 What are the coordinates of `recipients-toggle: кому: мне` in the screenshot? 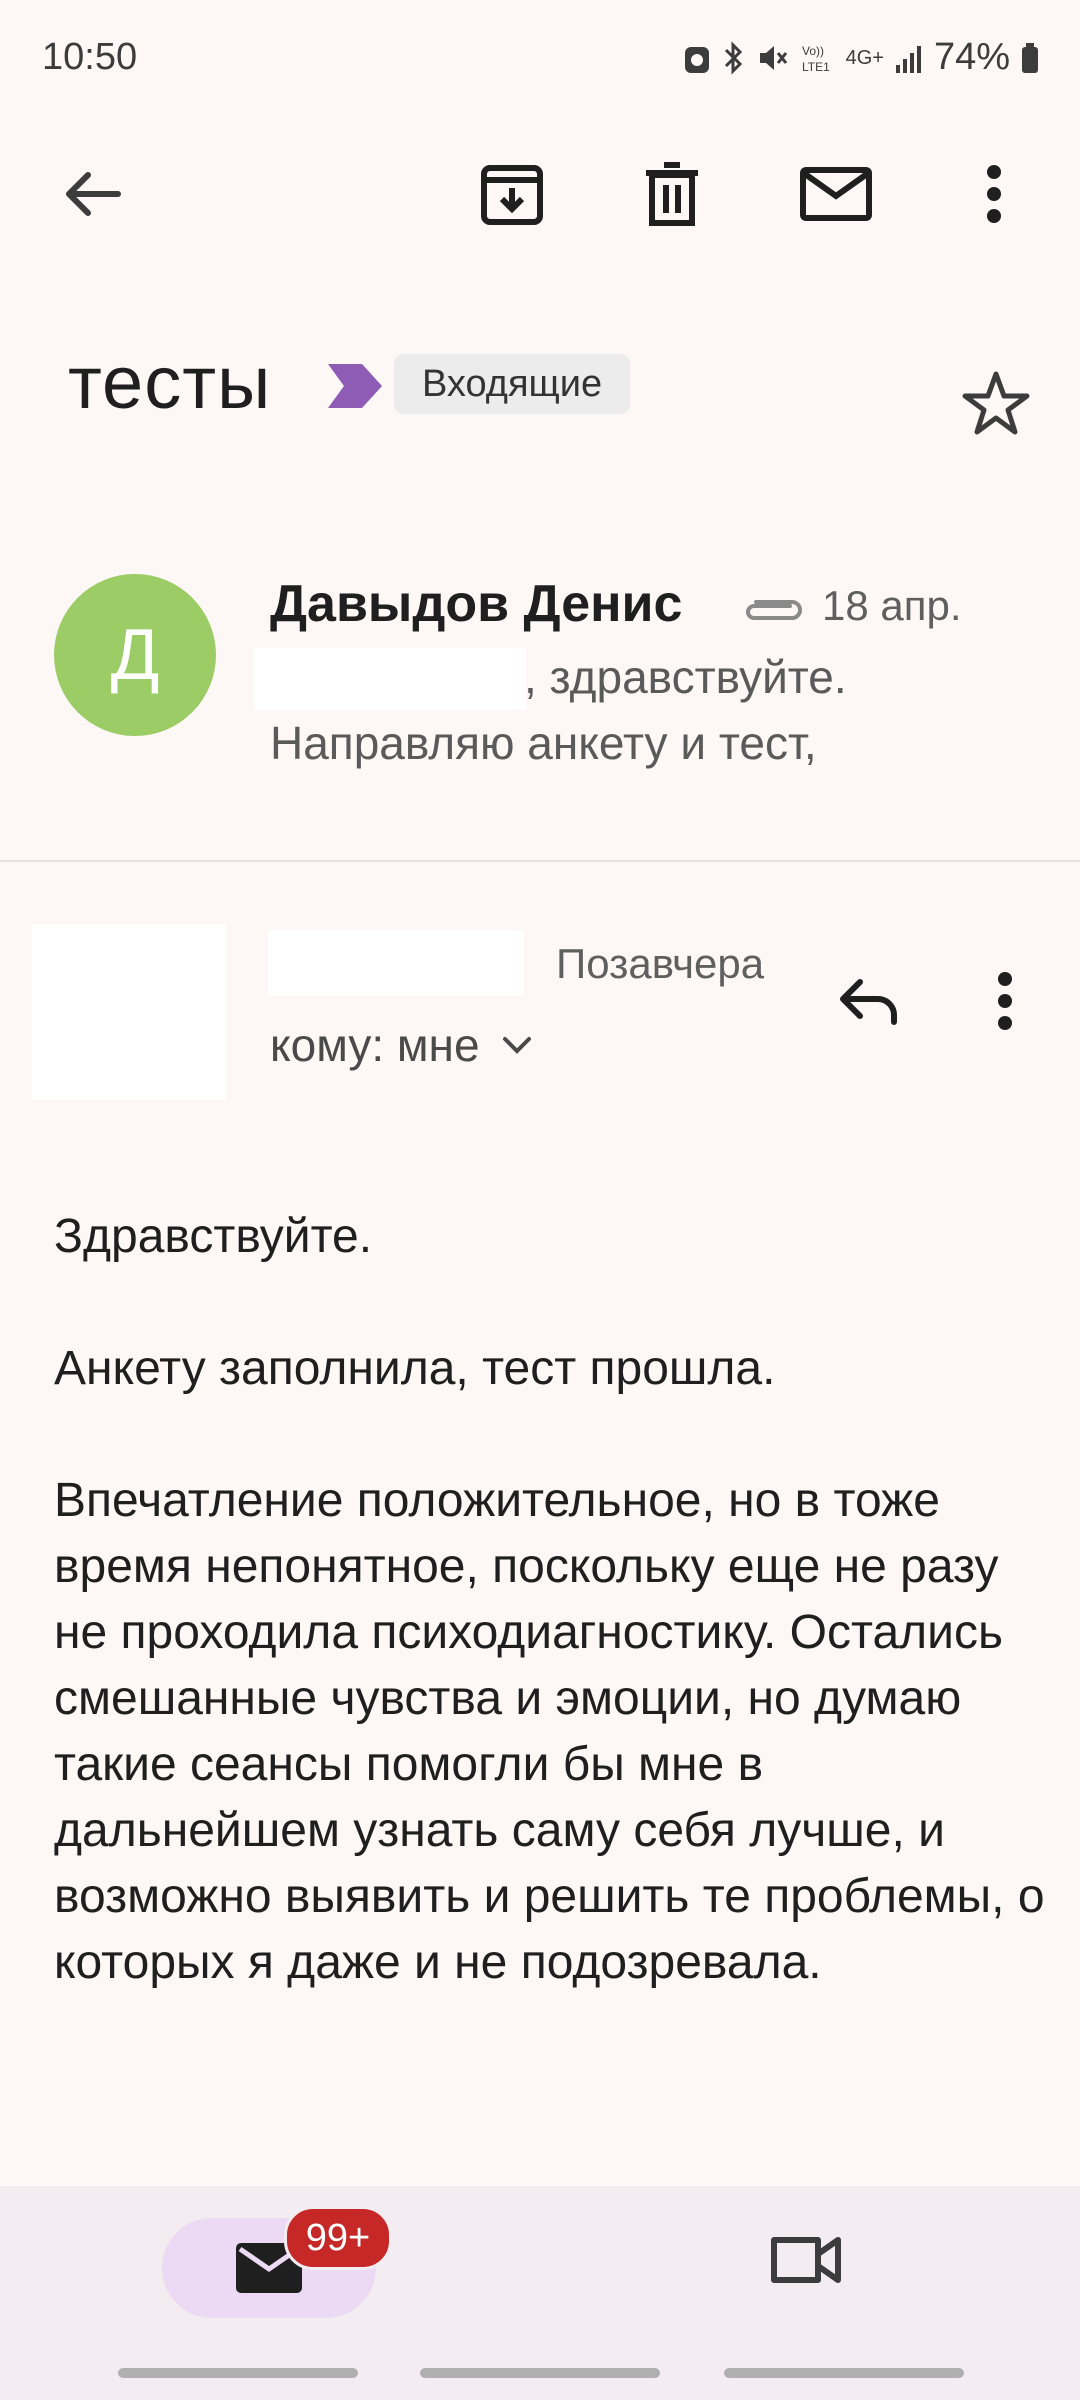 It's located at (401, 1045).